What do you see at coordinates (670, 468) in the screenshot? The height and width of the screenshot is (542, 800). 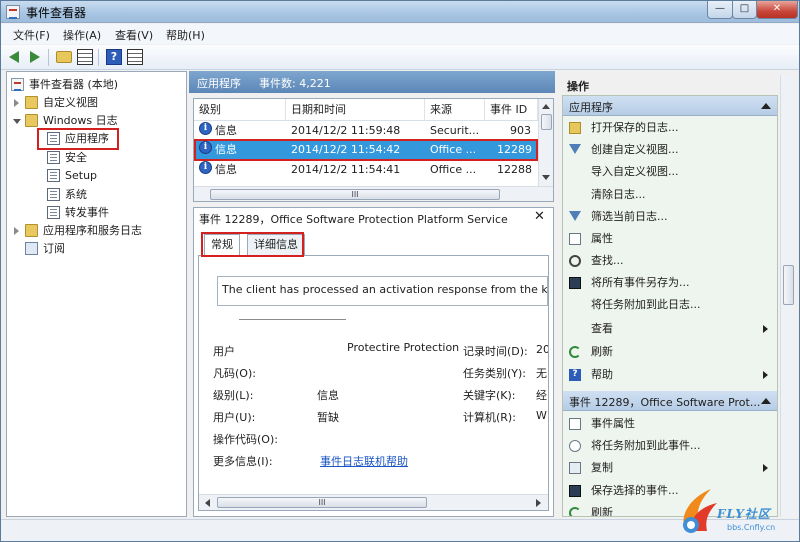 I see `action-copy: 复制` at bounding box center [670, 468].